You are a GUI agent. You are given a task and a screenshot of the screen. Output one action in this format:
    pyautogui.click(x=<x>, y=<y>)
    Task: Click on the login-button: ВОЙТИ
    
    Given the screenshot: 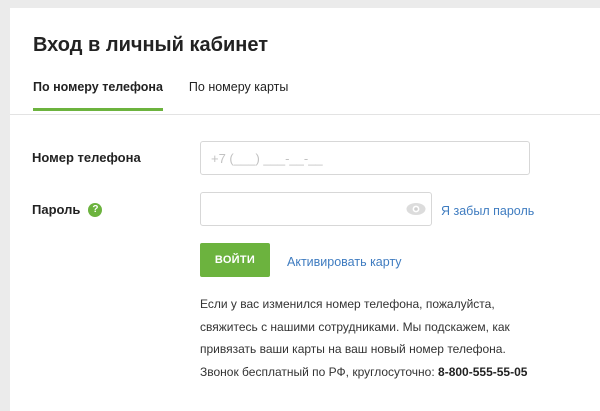 What is the action you would take?
    pyautogui.click(x=235, y=260)
    